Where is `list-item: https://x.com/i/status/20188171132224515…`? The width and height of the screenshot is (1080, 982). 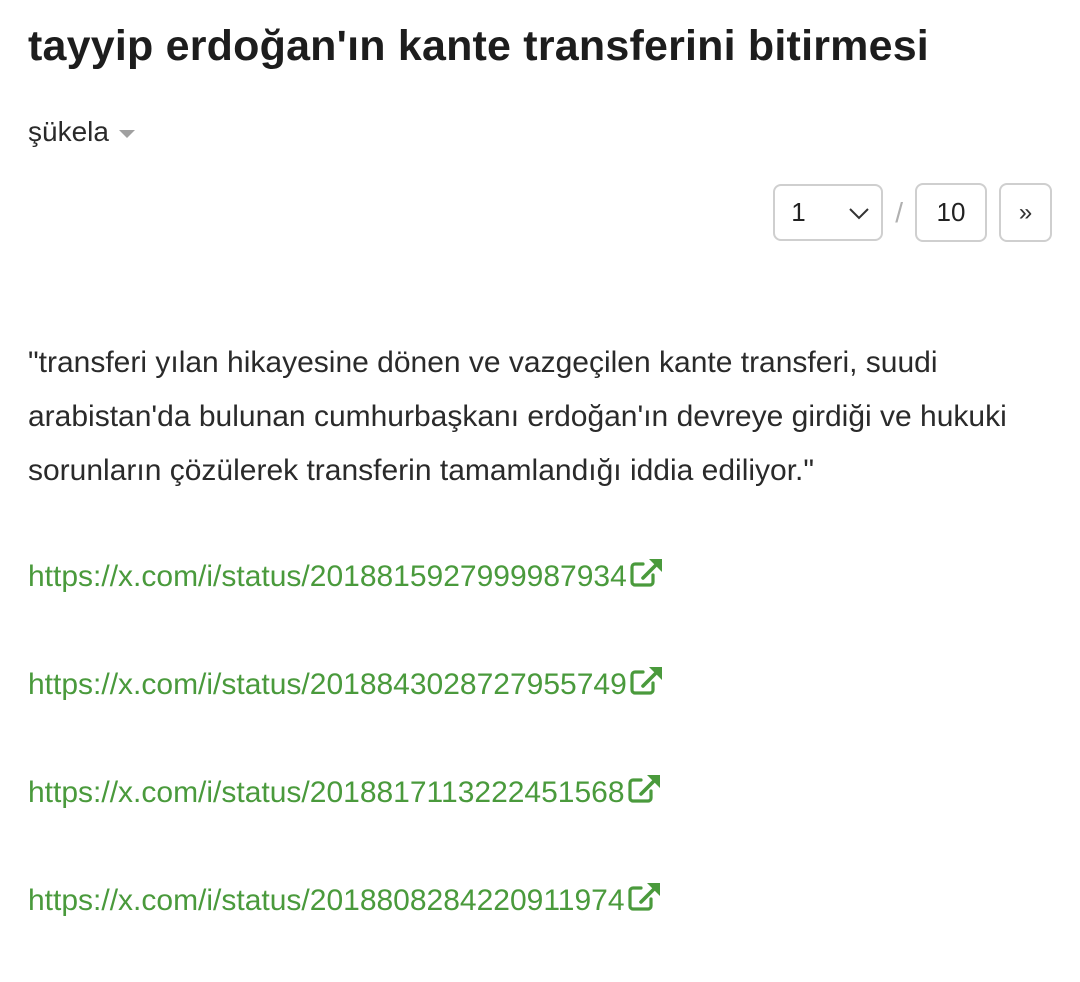
list-item: https://x.com/i/status/20188171132224515… is located at coordinates (345, 820).